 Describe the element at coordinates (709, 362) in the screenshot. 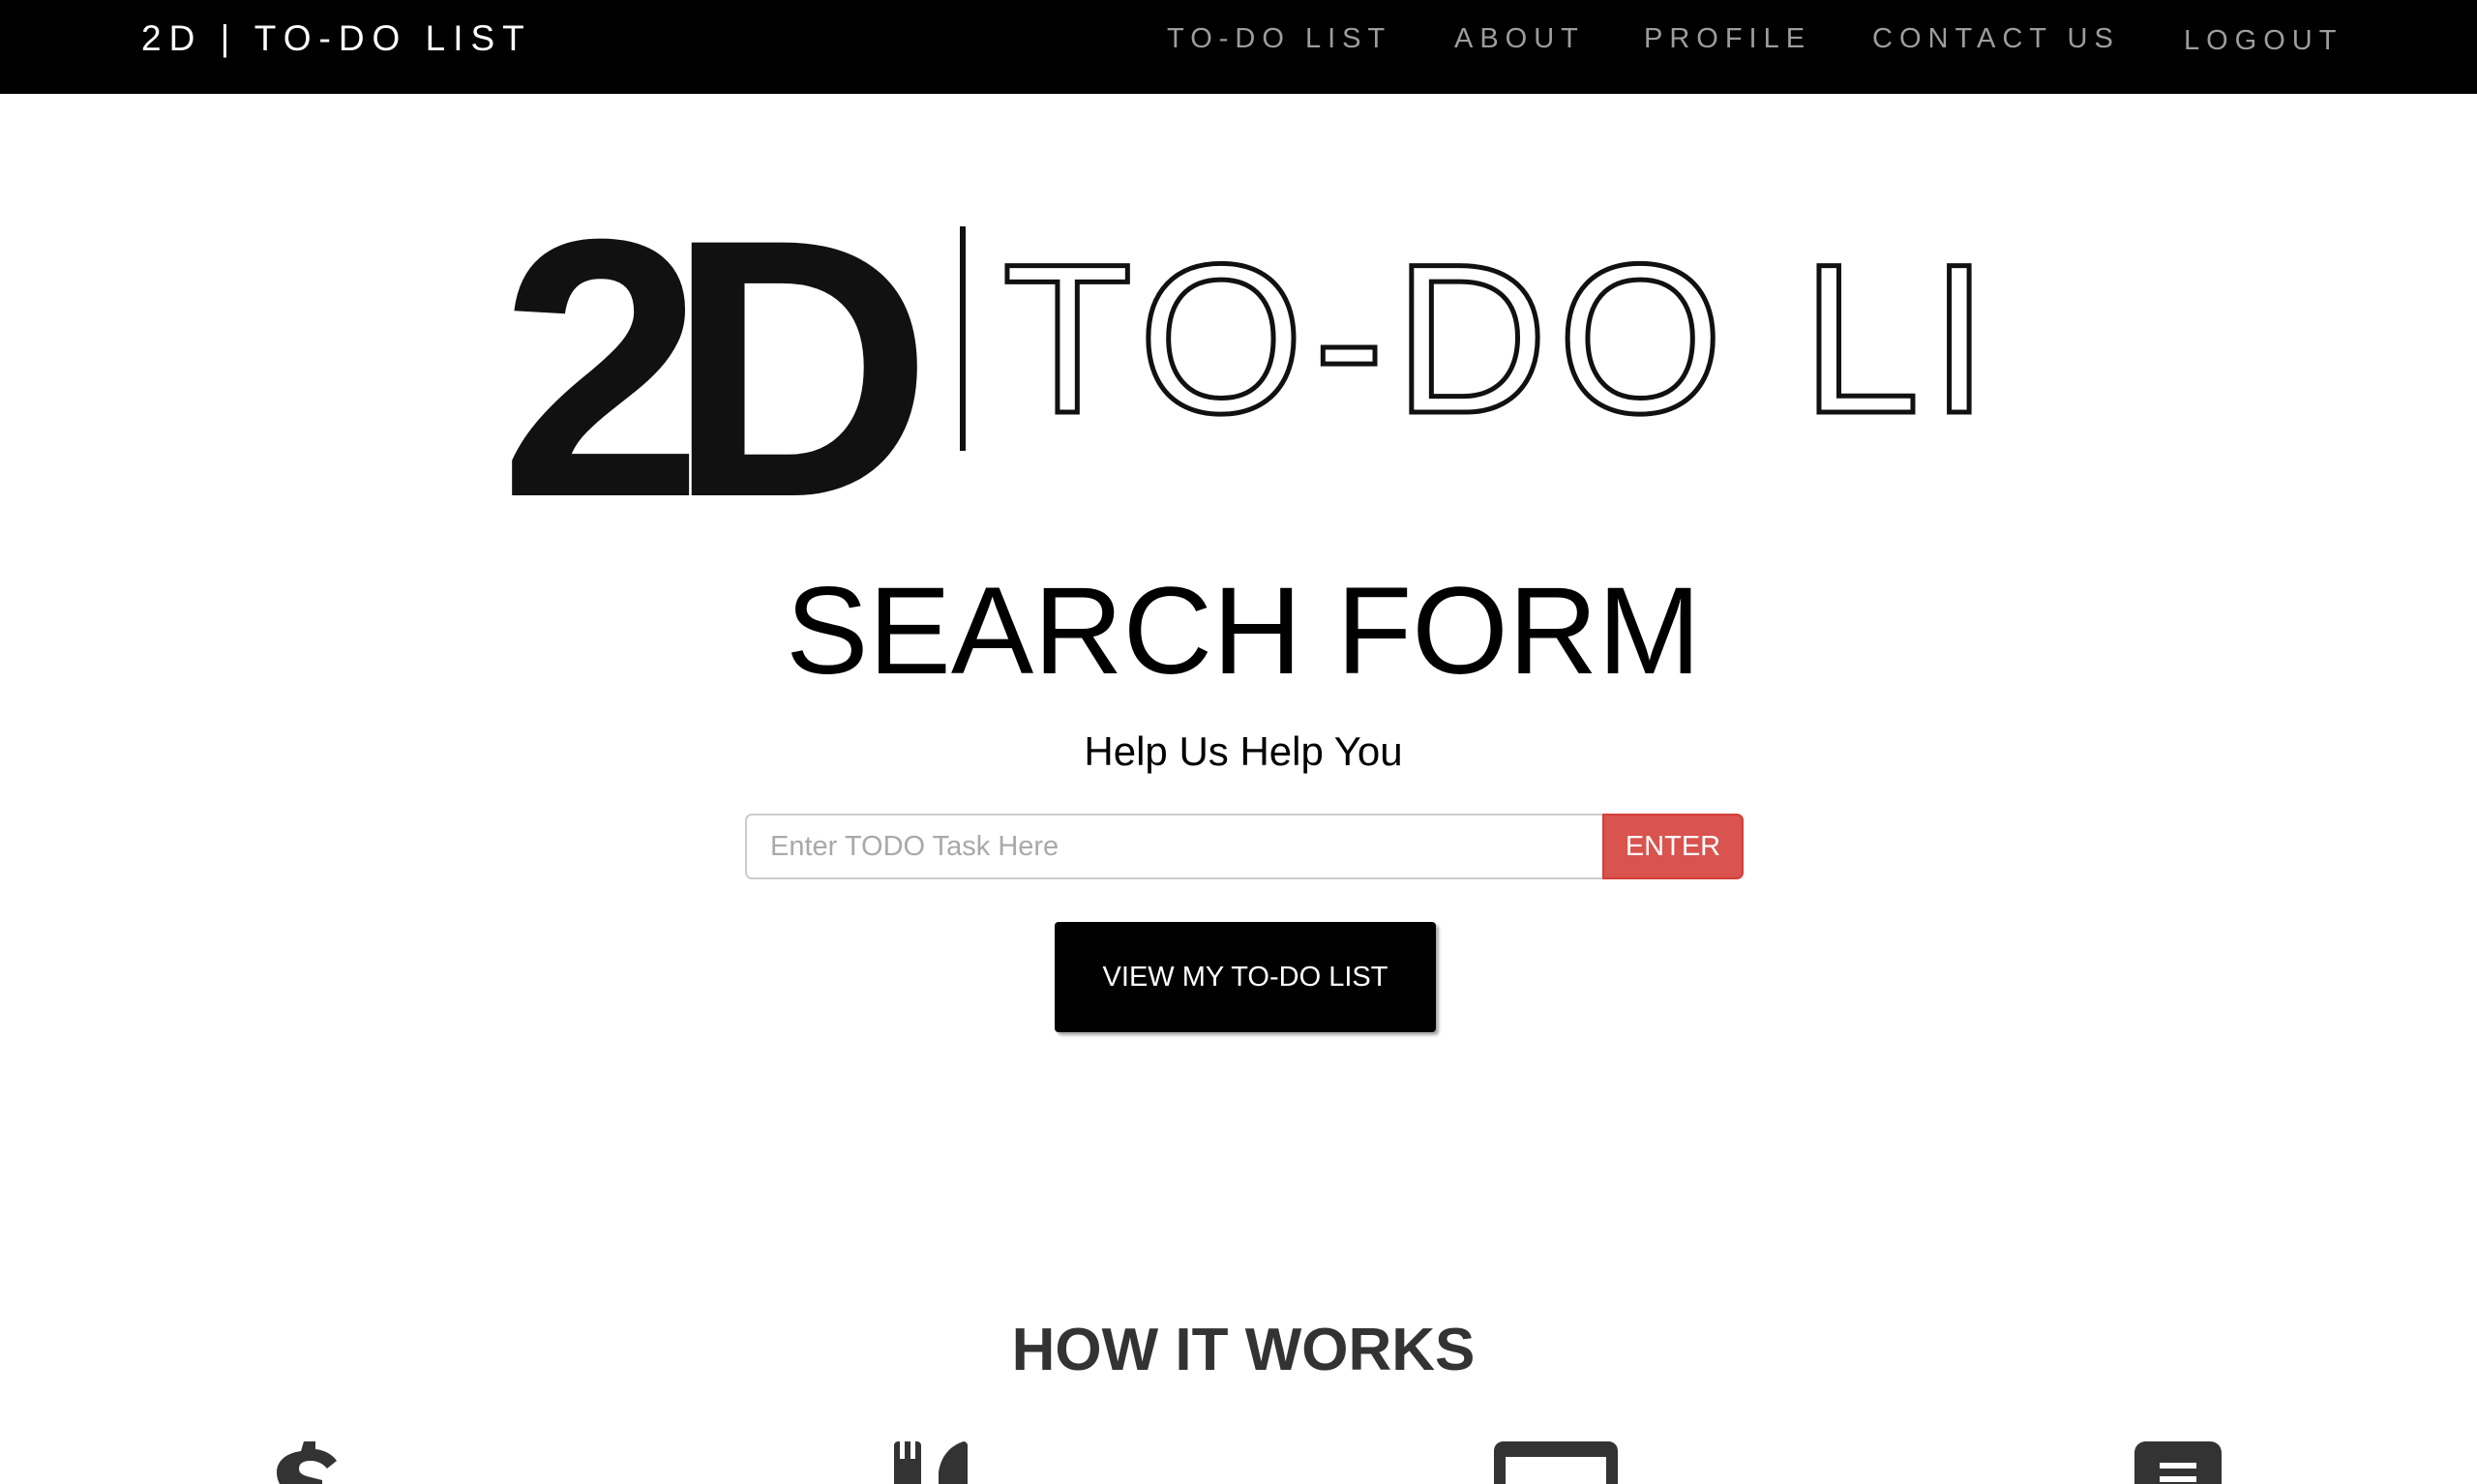

I see `logo-mark: 2D` at that location.